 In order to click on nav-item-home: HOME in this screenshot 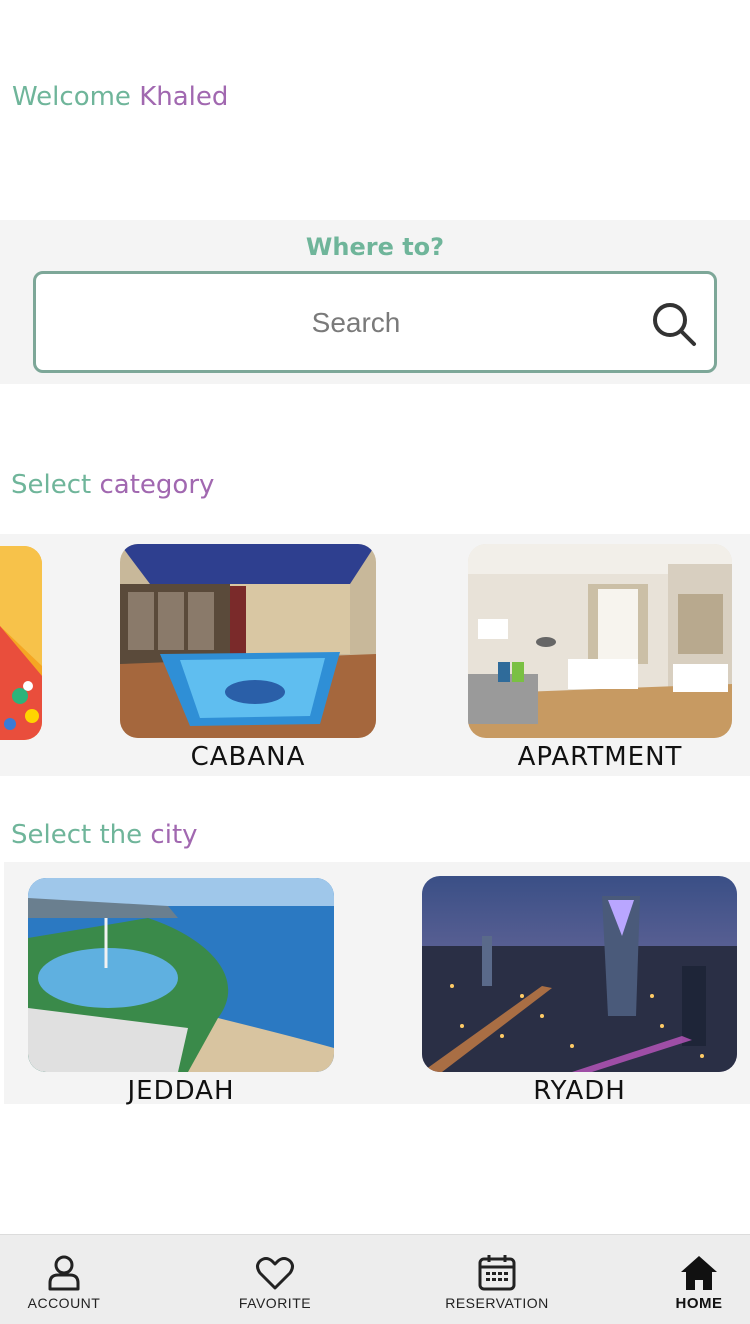, I will do `click(699, 1279)`.